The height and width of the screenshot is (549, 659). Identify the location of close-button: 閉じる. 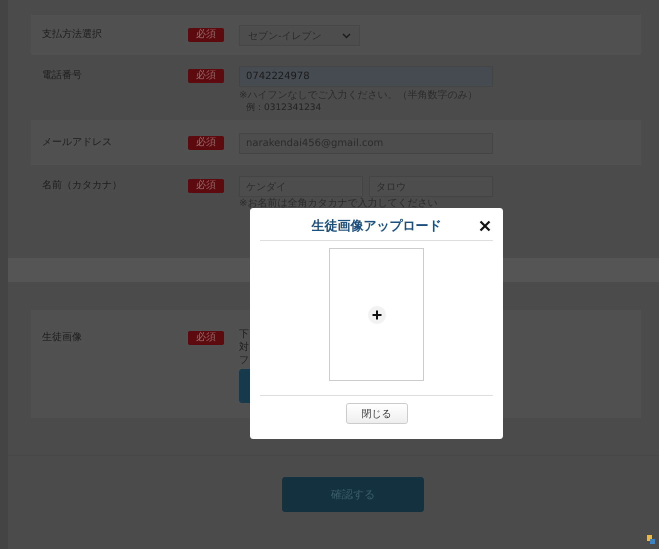
(377, 413).